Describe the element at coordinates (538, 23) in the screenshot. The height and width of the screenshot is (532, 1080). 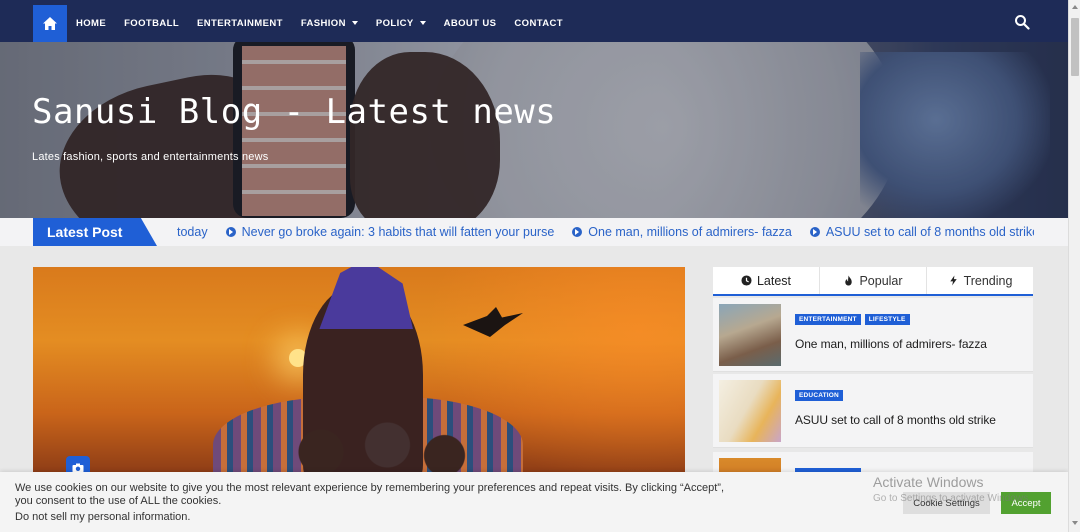
I see `nav-contact: CONTACT` at that location.